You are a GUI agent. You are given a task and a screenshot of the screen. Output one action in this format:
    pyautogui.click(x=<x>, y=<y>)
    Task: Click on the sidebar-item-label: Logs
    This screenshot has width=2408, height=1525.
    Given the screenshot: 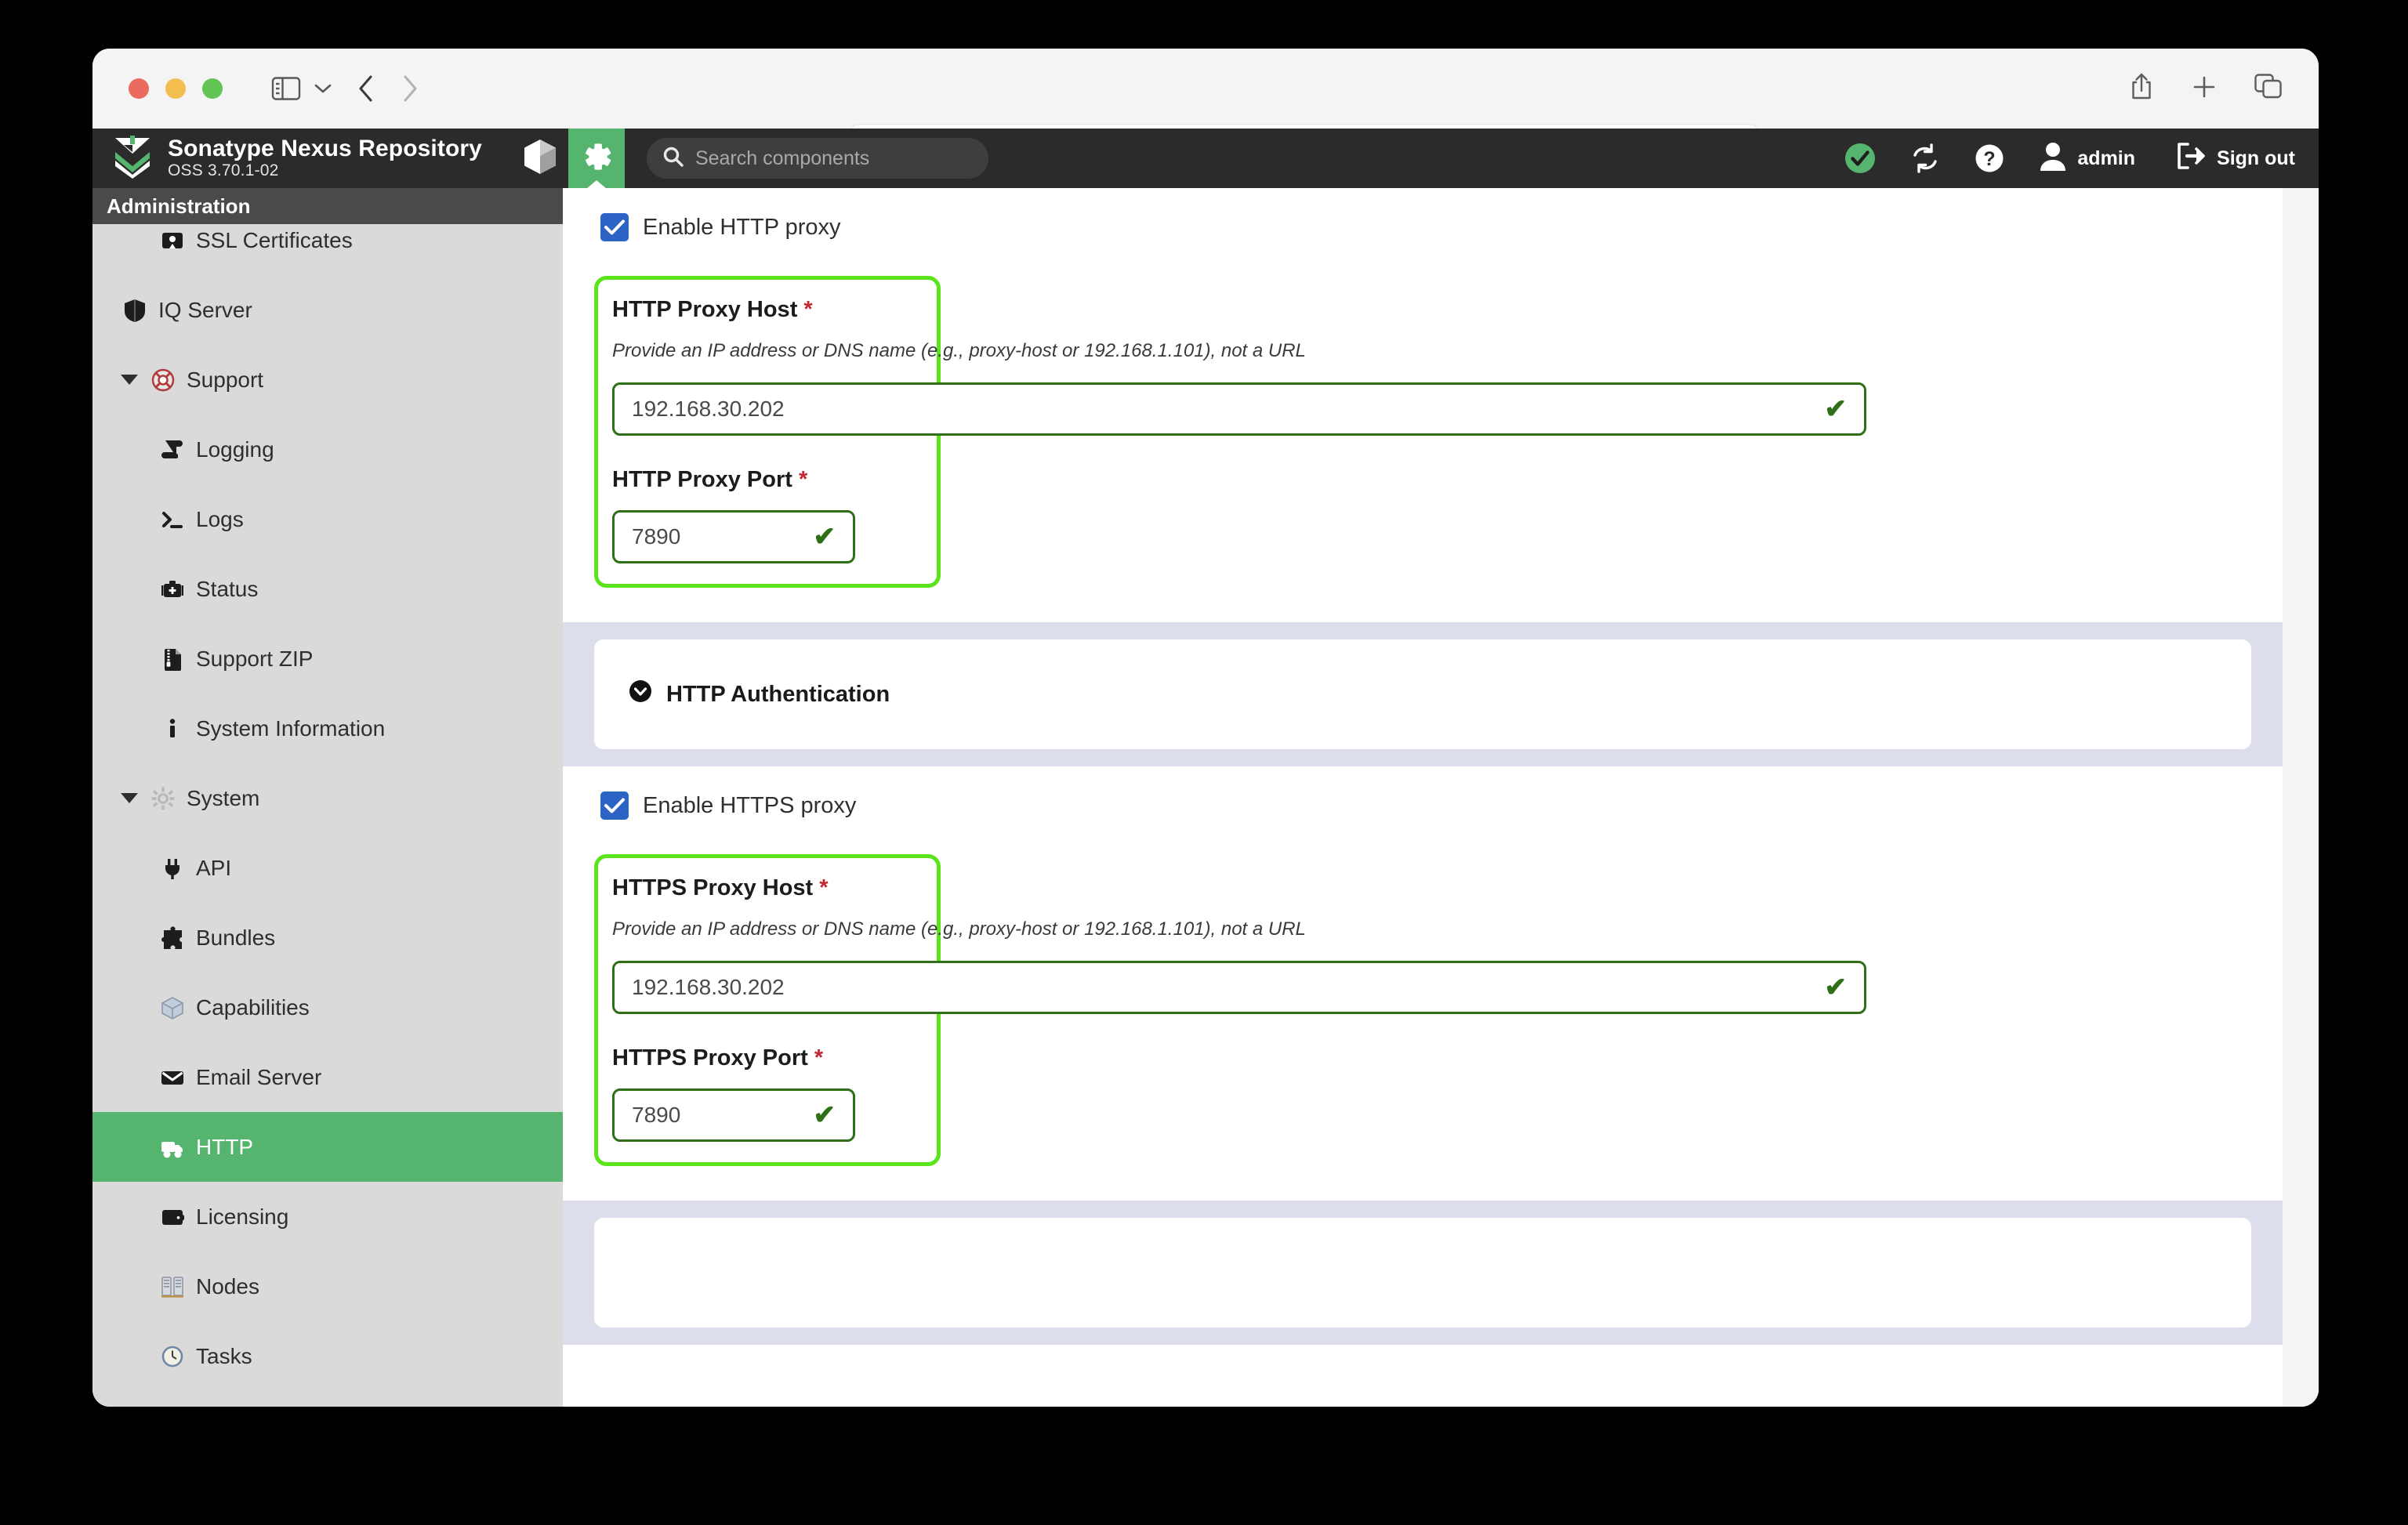 What is the action you would take?
    pyautogui.click(x=220, y=518)
    